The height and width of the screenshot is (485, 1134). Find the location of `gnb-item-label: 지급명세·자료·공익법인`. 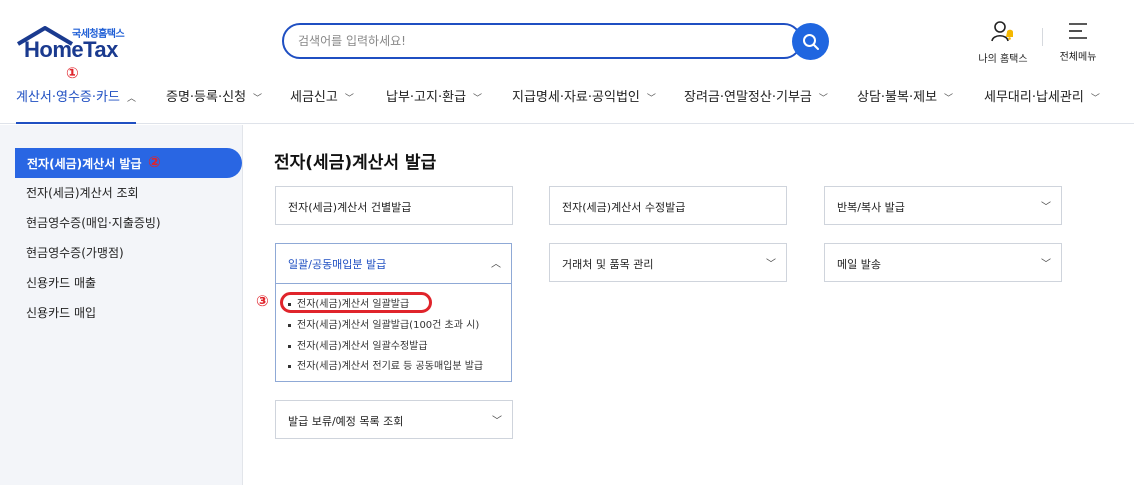

gnb-item-label: 지급명세·자료·공익법인 is located at coordinates (576, 97).